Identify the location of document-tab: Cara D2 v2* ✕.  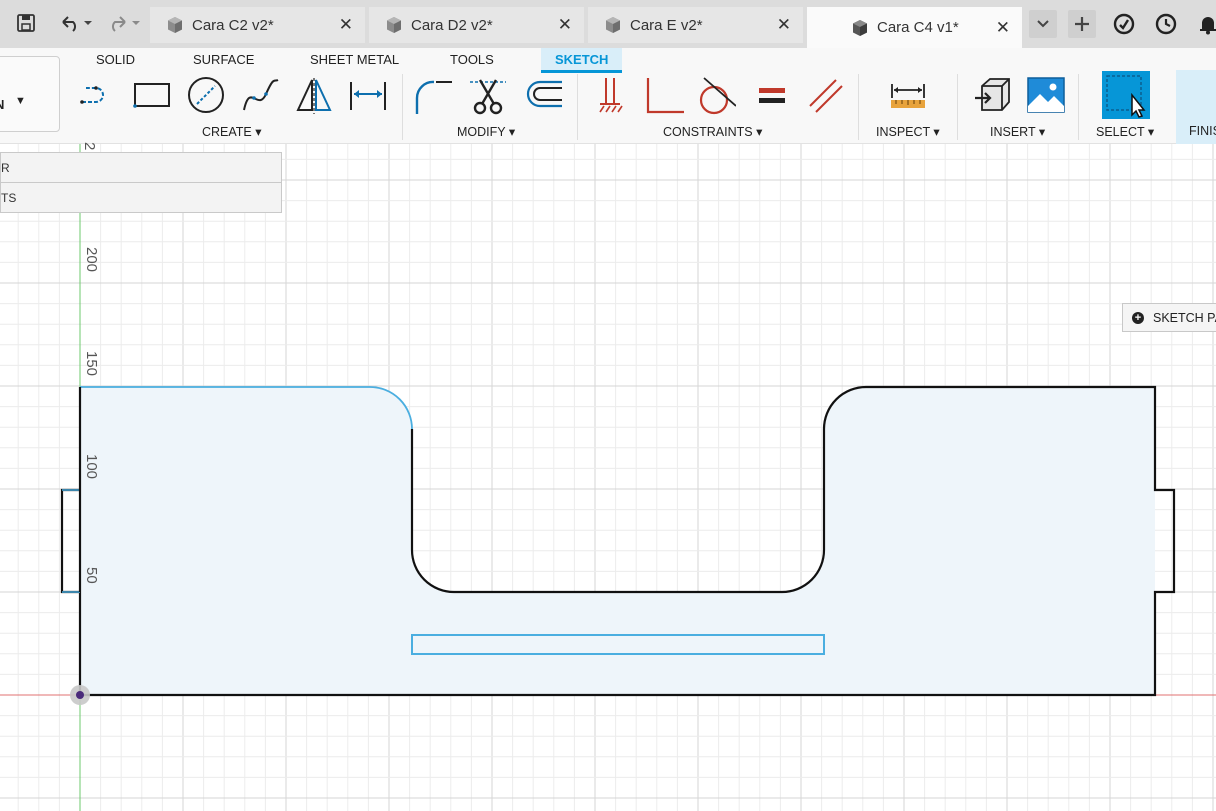
(476, 25).